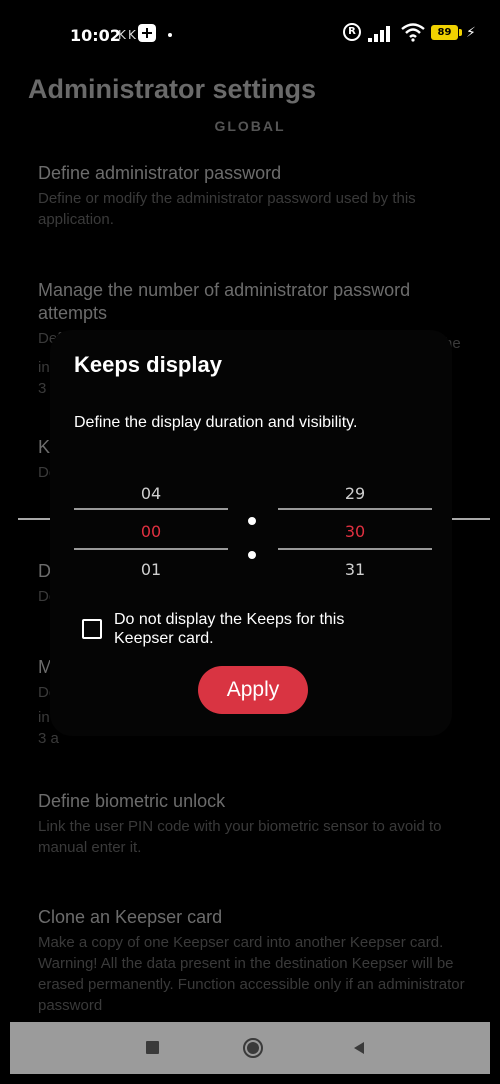 This screenshot has width=500, height=1084. What do you see at coordinates (160, 173) in the screenshot?
I see `setting-title: Define administrator password` at bounding box center [160, 173].